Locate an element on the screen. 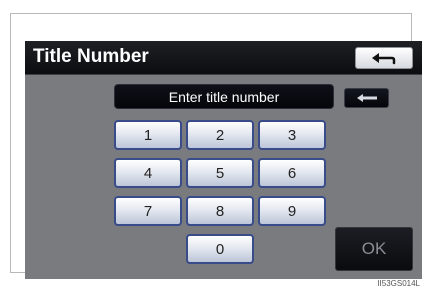 The image size is (423, 290). key-9: 9 is located at coordinates (292, 211).